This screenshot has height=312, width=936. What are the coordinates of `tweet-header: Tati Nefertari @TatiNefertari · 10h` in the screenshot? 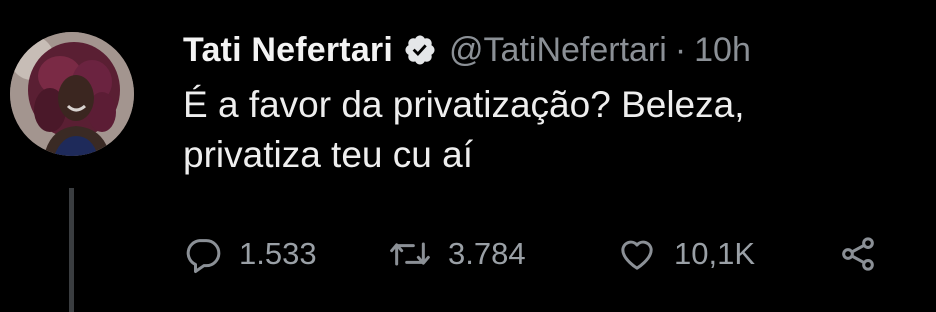 It's located at (467, 50).